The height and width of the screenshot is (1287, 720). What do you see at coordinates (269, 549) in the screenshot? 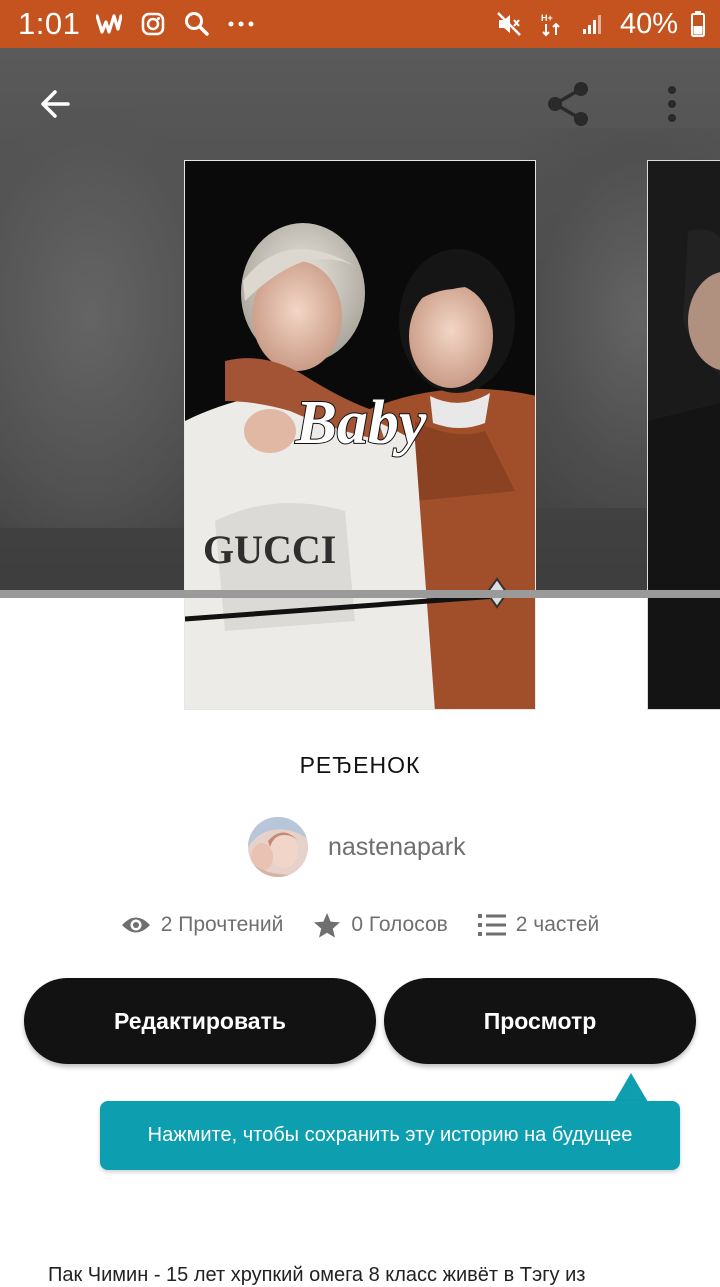
I see `cover-shirt-text: GUCCI` at bounding box center [269, 549].